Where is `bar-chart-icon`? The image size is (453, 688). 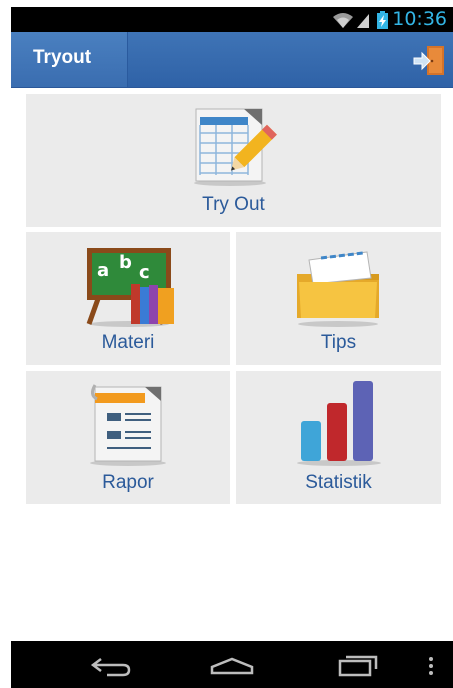 bar-chart-icon is located at coordinates (339, 423).